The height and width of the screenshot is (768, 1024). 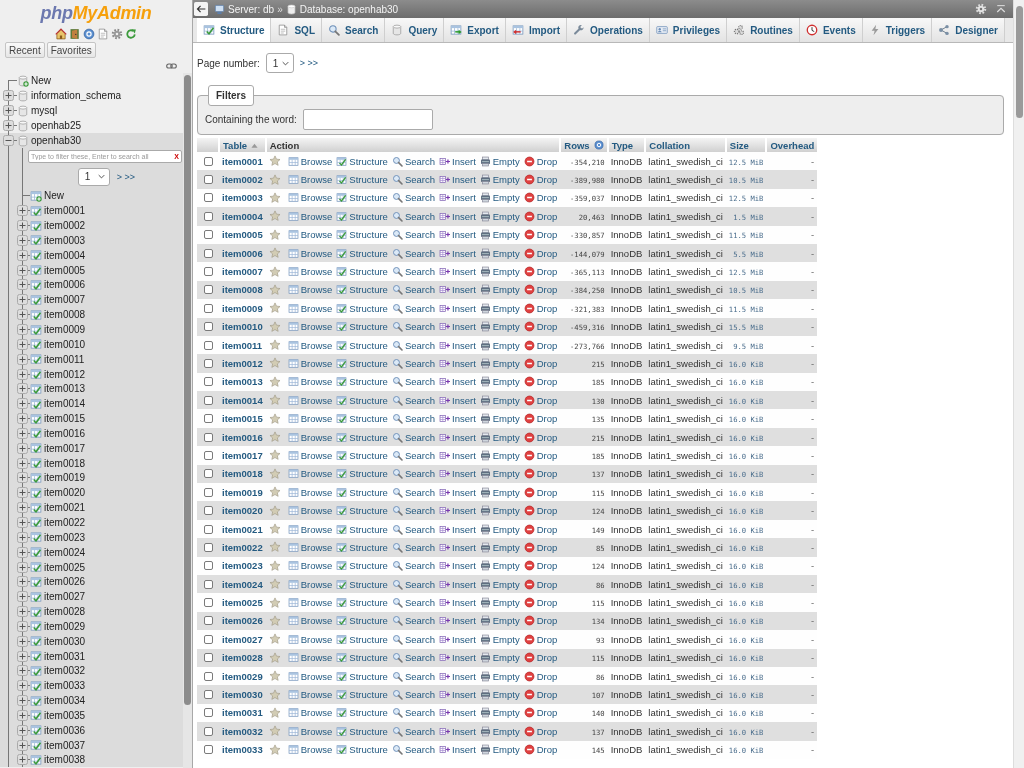 I want to click on table-link: item0015, so click(x=65, y=419).